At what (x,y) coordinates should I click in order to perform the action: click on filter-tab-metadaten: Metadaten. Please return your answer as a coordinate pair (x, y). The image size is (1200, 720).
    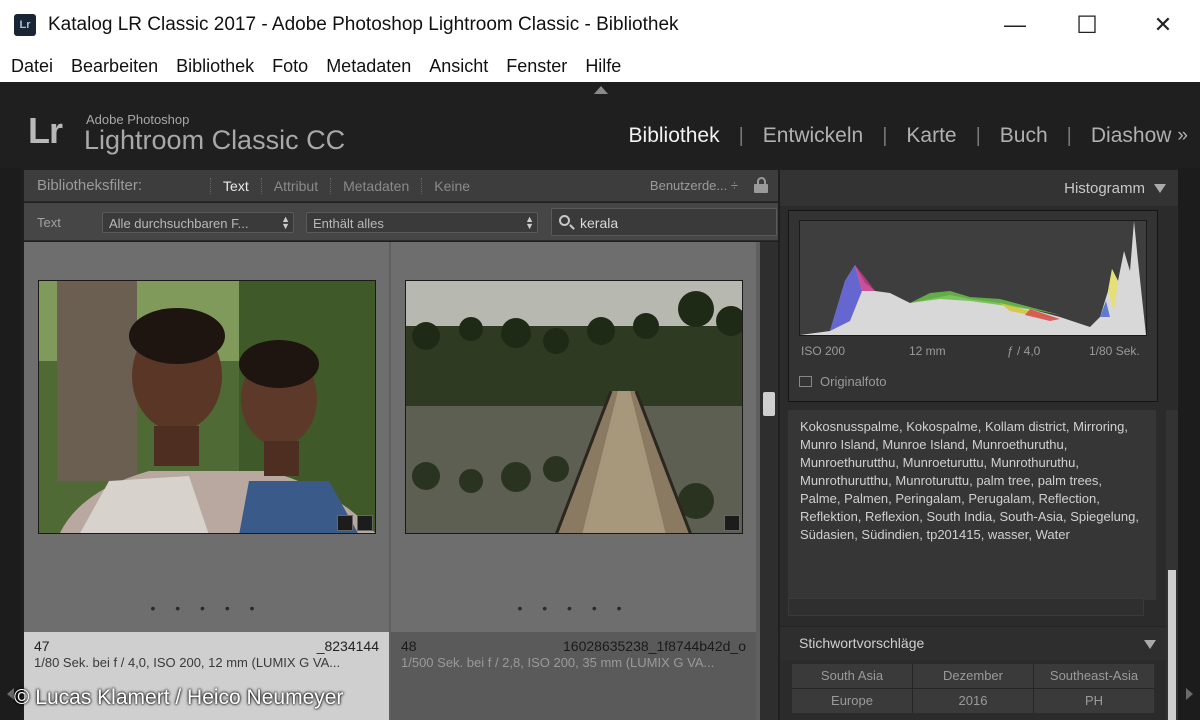
    Looking at the image, I should click on (375, 185).